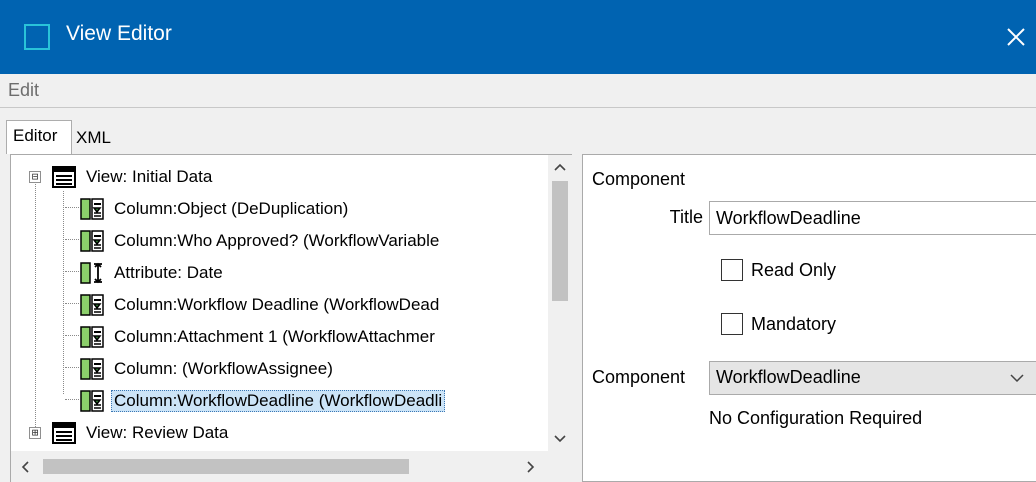  I want to click on window-title: View Editor, so click(119, 33).